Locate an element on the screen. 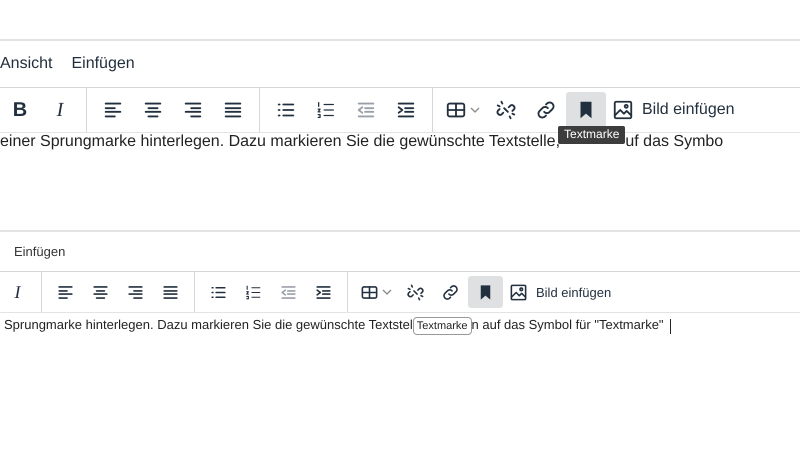  body-text: uf das Symbo is located at coordinates (674, 142).